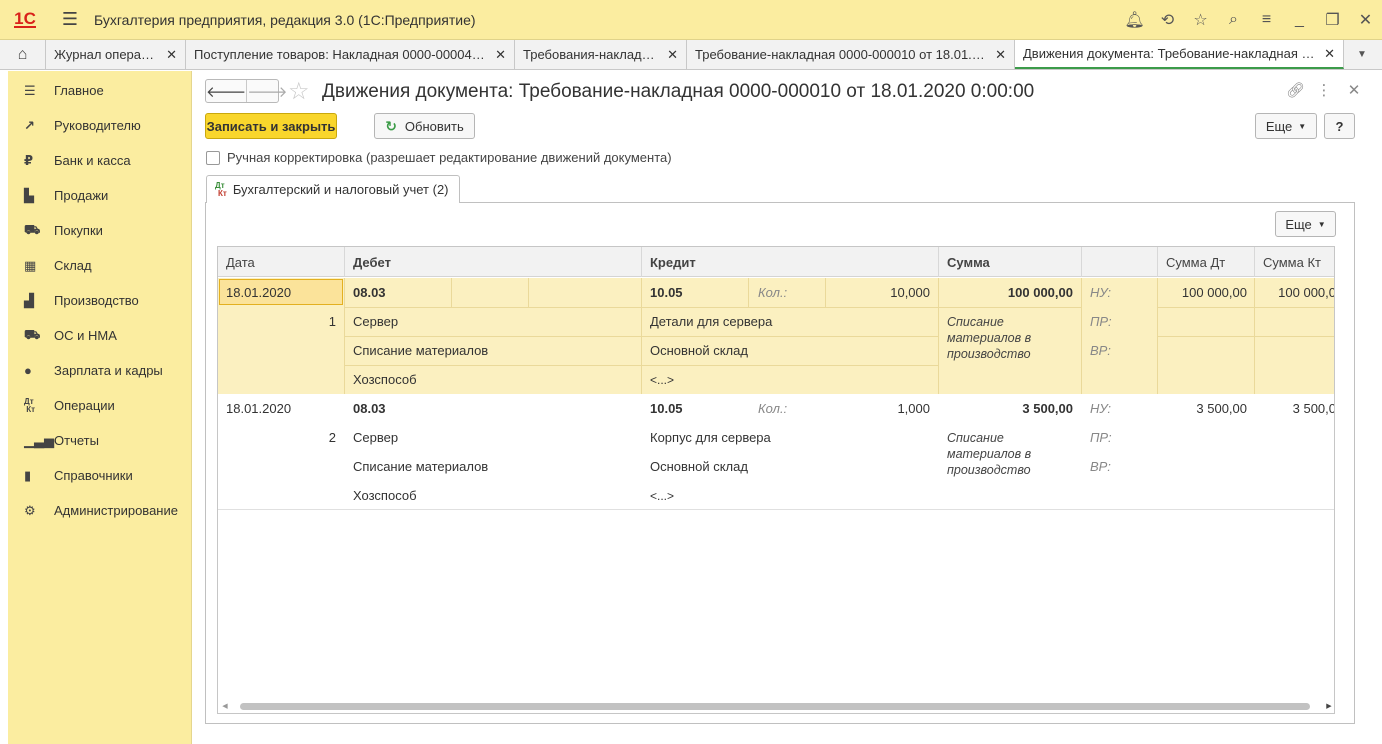  Describe the element at coordinates (1302, 126) in the screenshot. I see `caret-down-icon: ▼` at that location.